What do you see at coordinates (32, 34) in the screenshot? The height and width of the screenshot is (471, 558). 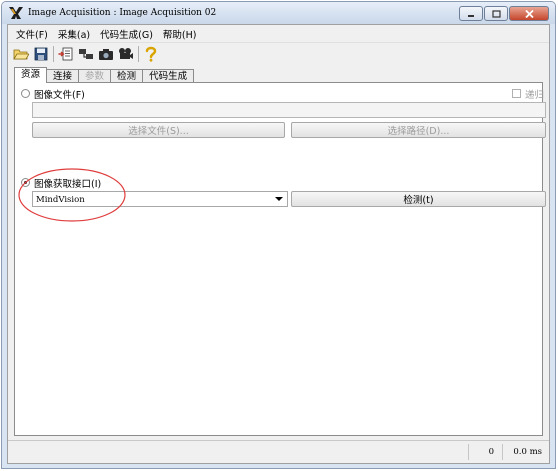 I see `menu-file: 文件(F)` at bounding box center [32, 34].